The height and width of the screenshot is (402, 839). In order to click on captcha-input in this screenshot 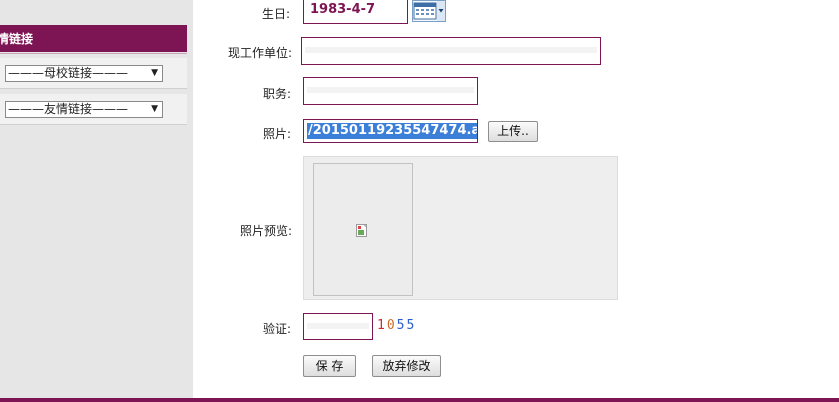, I will do `click(338, 326)`.